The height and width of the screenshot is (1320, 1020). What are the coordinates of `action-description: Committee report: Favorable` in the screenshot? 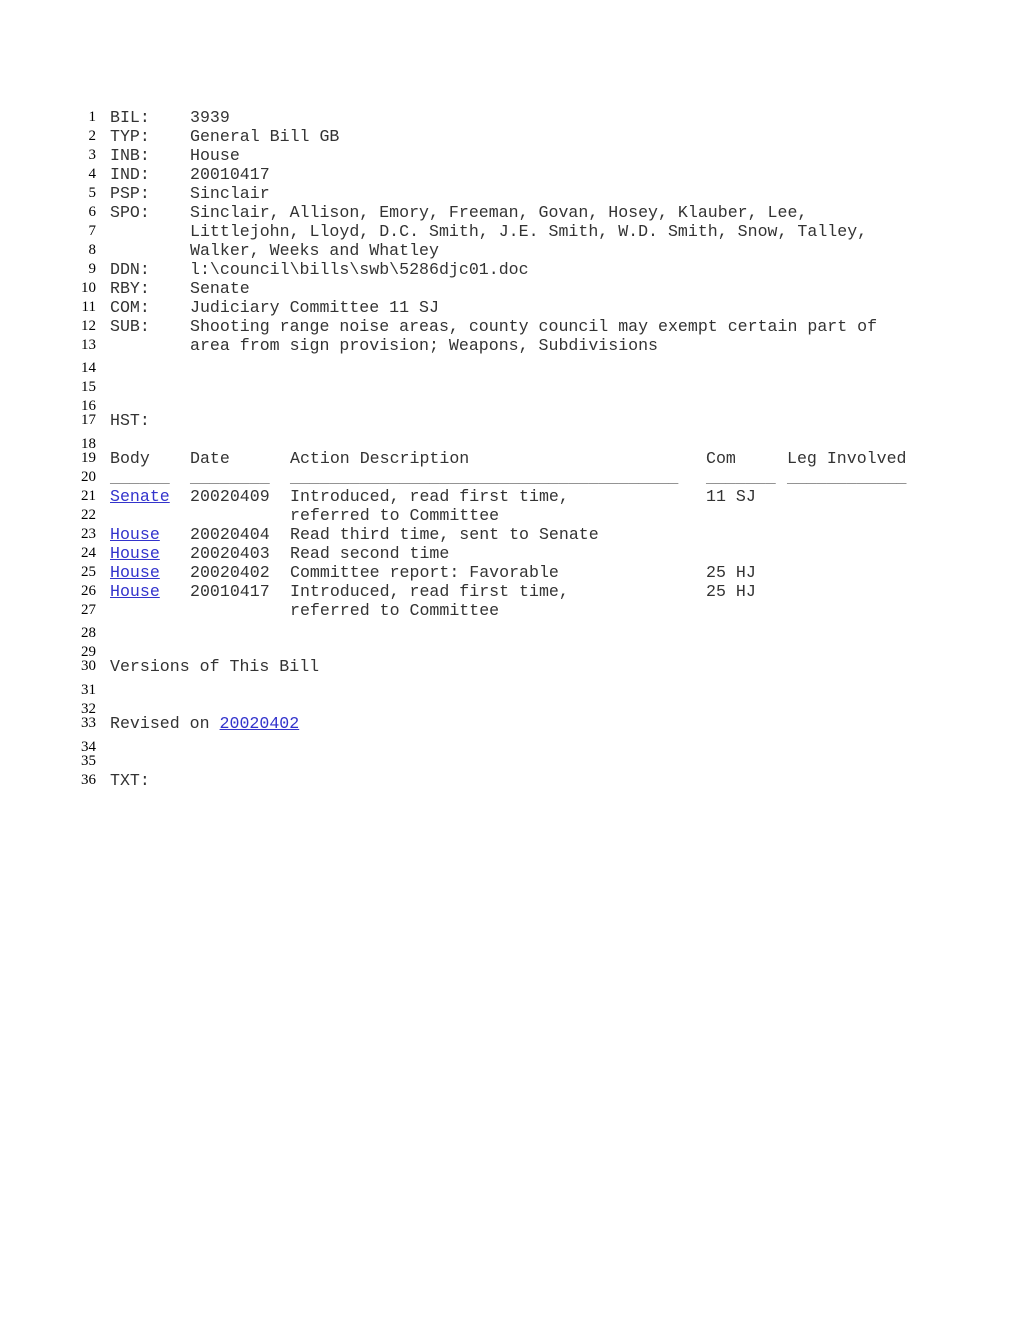 It's located at (424, 572).